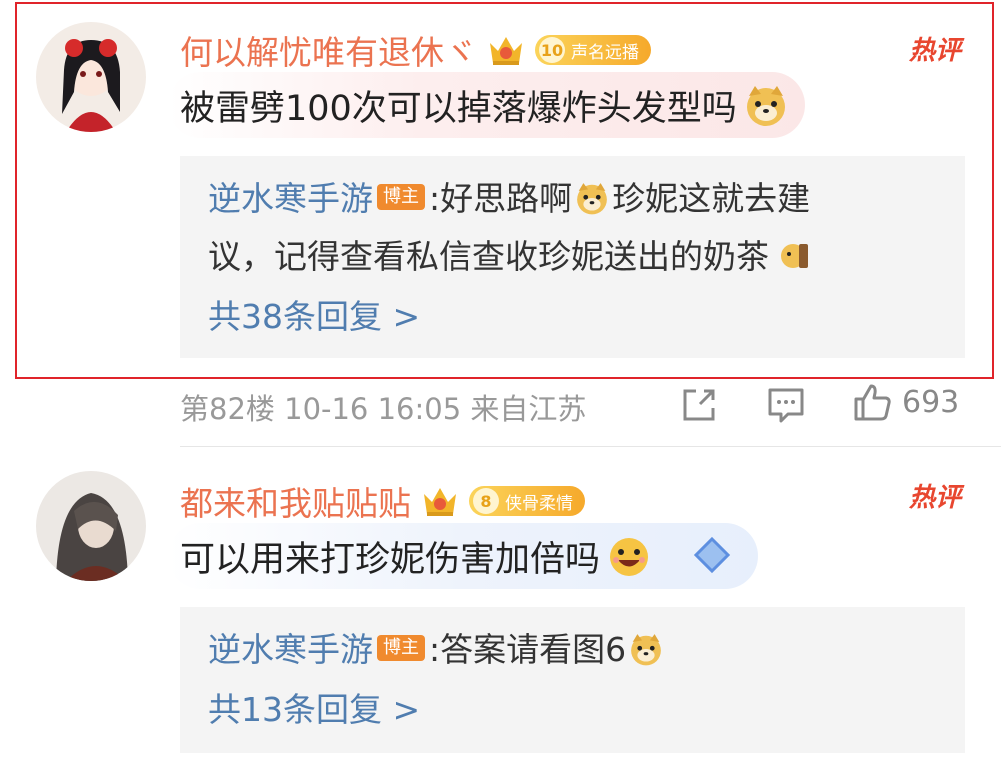  I want to click on avatar, so click(91, 526).